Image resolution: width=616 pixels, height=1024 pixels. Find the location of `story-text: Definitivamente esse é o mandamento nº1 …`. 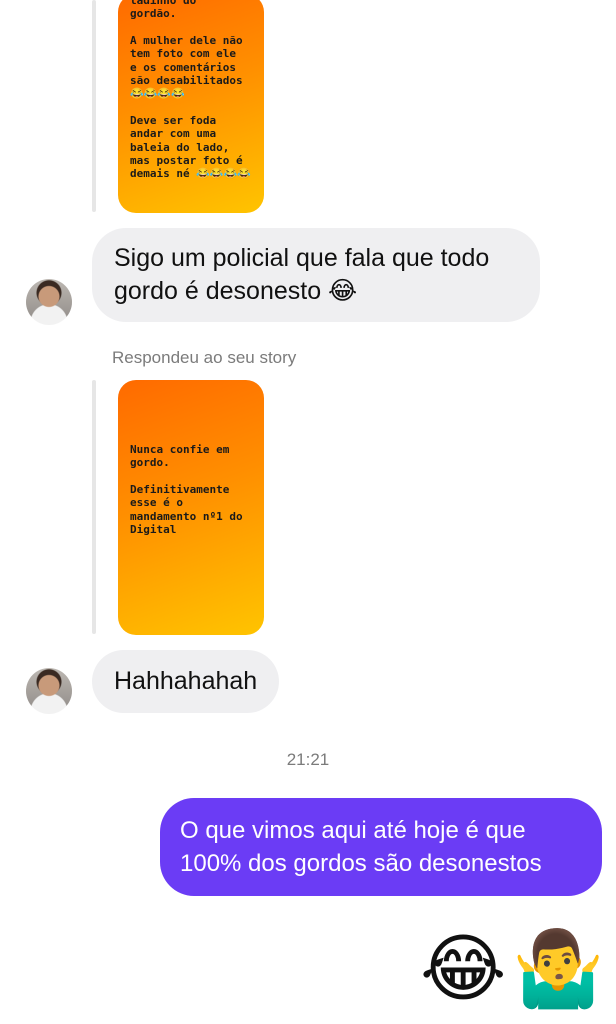

story-text: Definitivamente esse é o mandamento nº1 … is located at coordinates (186, 509).